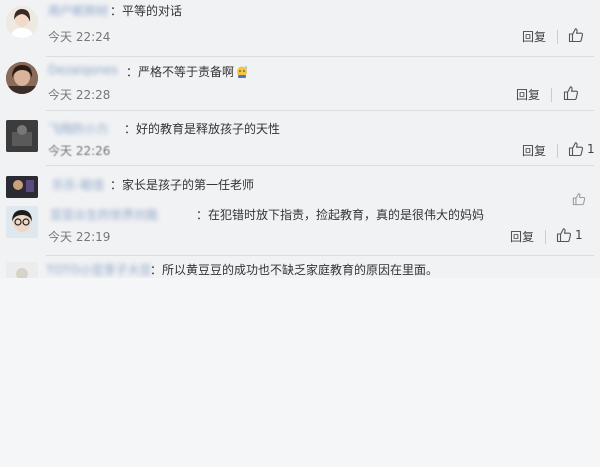  What do you see at coordinates (78, 184) in the screenshot?
I see `comment-author: 乐乐-聪佳` at bounding box center [78, 184].